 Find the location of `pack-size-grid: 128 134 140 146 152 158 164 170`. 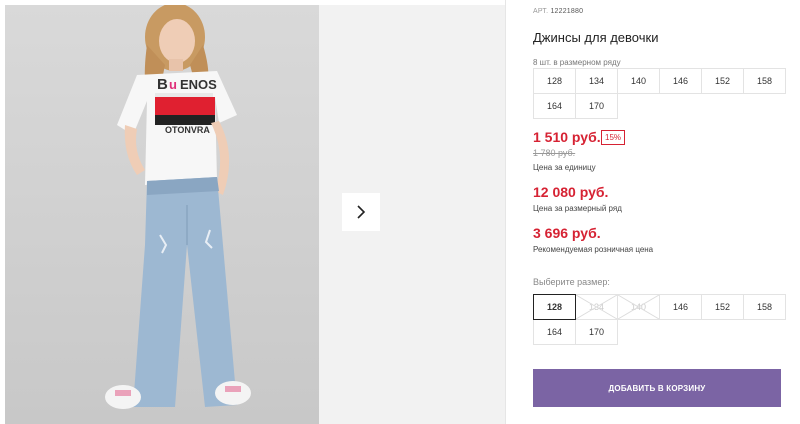

pack-size-grid: 128 134 140 146 152 158 164 170 is located at coordinates (659, 93).